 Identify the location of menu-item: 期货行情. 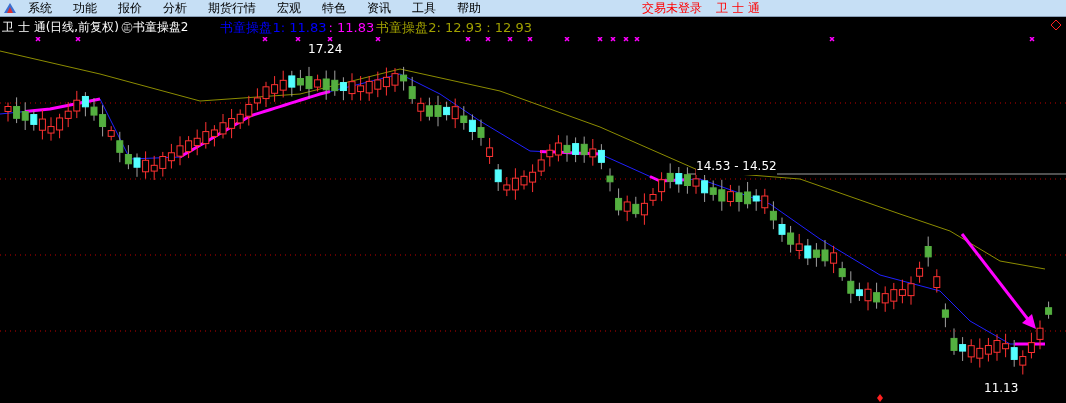
(232, 8).